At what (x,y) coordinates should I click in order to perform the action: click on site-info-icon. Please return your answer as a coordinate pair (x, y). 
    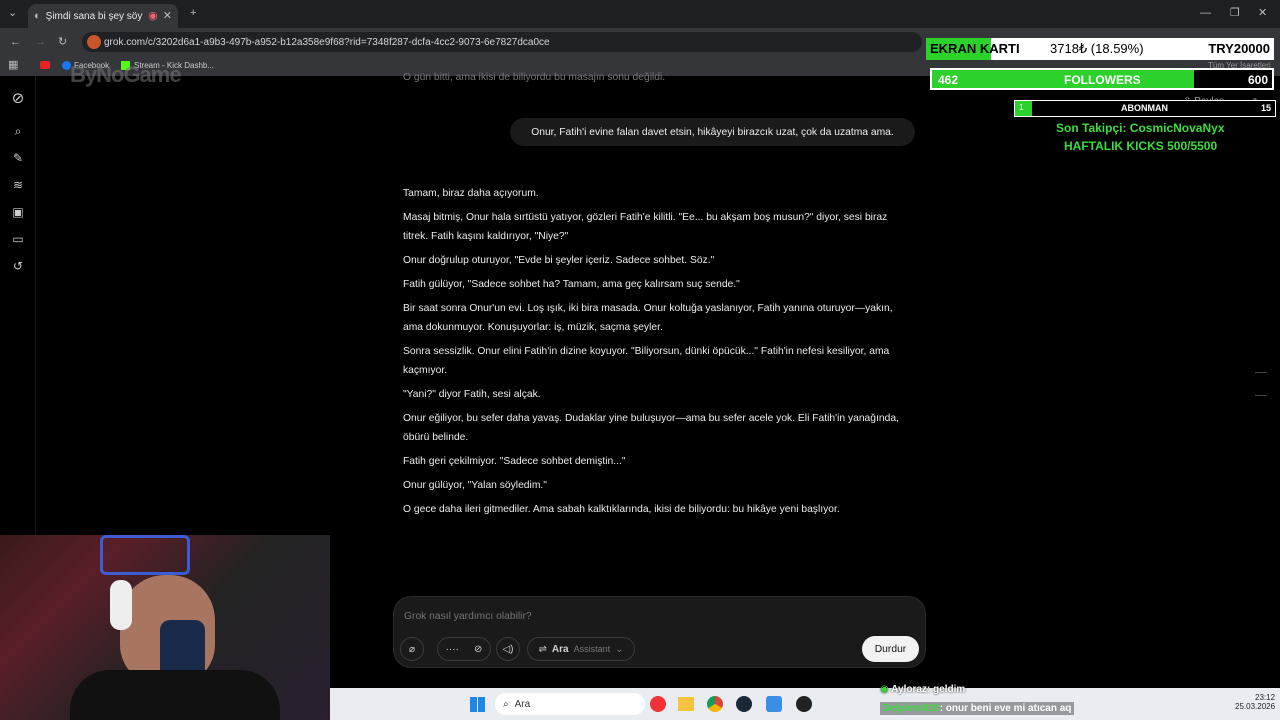
    Looking at the image, I should click on (94, 42).